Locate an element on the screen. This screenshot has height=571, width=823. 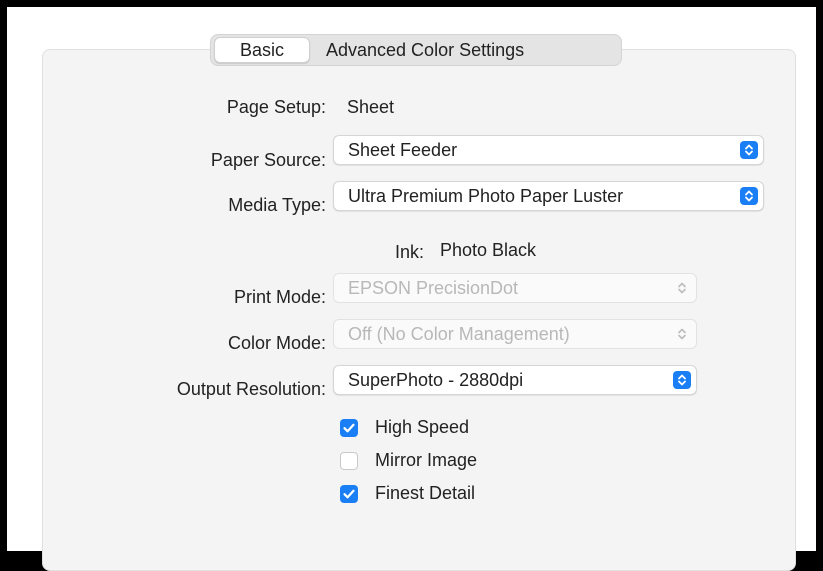
page-setup-value: Sheet is located at coordinates (371, 107).